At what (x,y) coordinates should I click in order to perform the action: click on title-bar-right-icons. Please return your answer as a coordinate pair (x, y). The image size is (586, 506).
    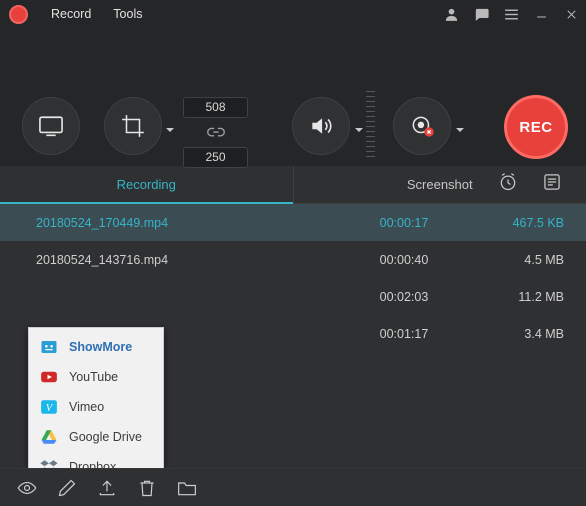
    Looking at the image, I should click on (511, 14).